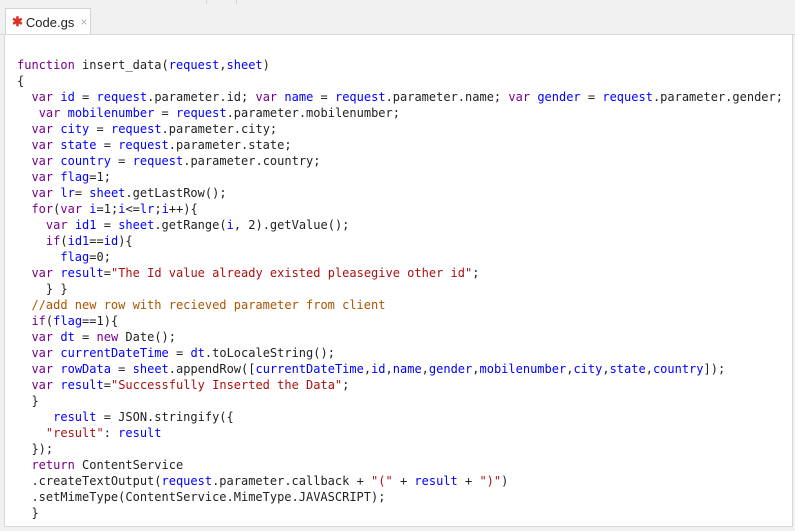  What do you see at coordinates (121, 65) in the screenshot?
I see `code-token: insert_data(` at bounding box center [121, 65].